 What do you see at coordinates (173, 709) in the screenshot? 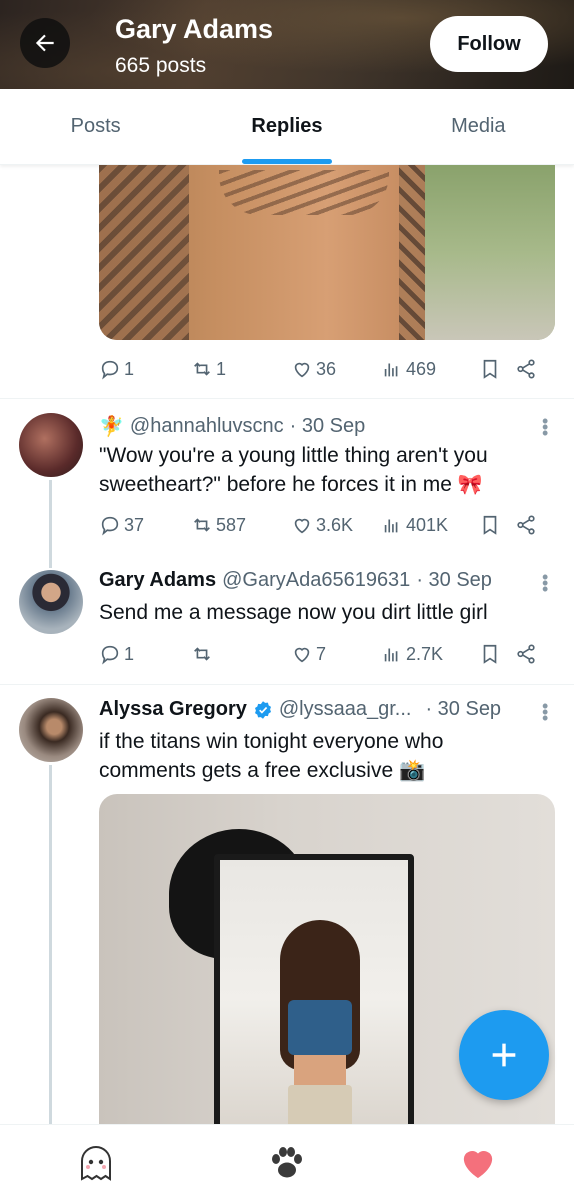
I see `tweet-author-name: Alyssa Gregory` at bounding box center [173, 709].